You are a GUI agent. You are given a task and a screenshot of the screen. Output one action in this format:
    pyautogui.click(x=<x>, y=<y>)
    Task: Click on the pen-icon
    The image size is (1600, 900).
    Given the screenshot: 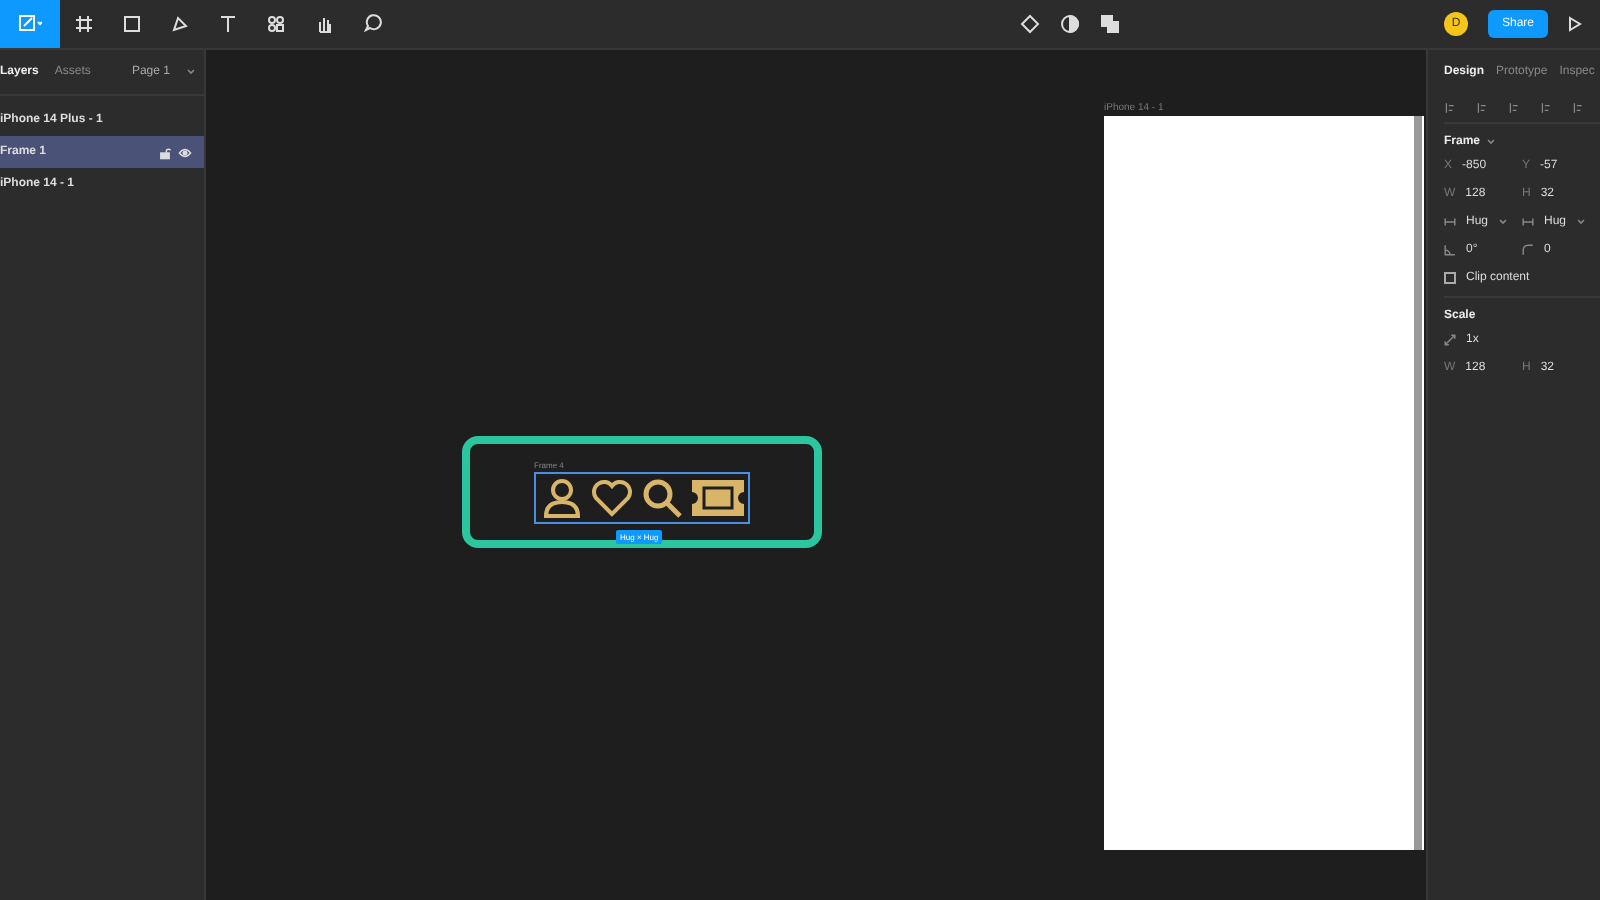 What is the action you would take?
    pyautogui.click(x=180, y=24)
    